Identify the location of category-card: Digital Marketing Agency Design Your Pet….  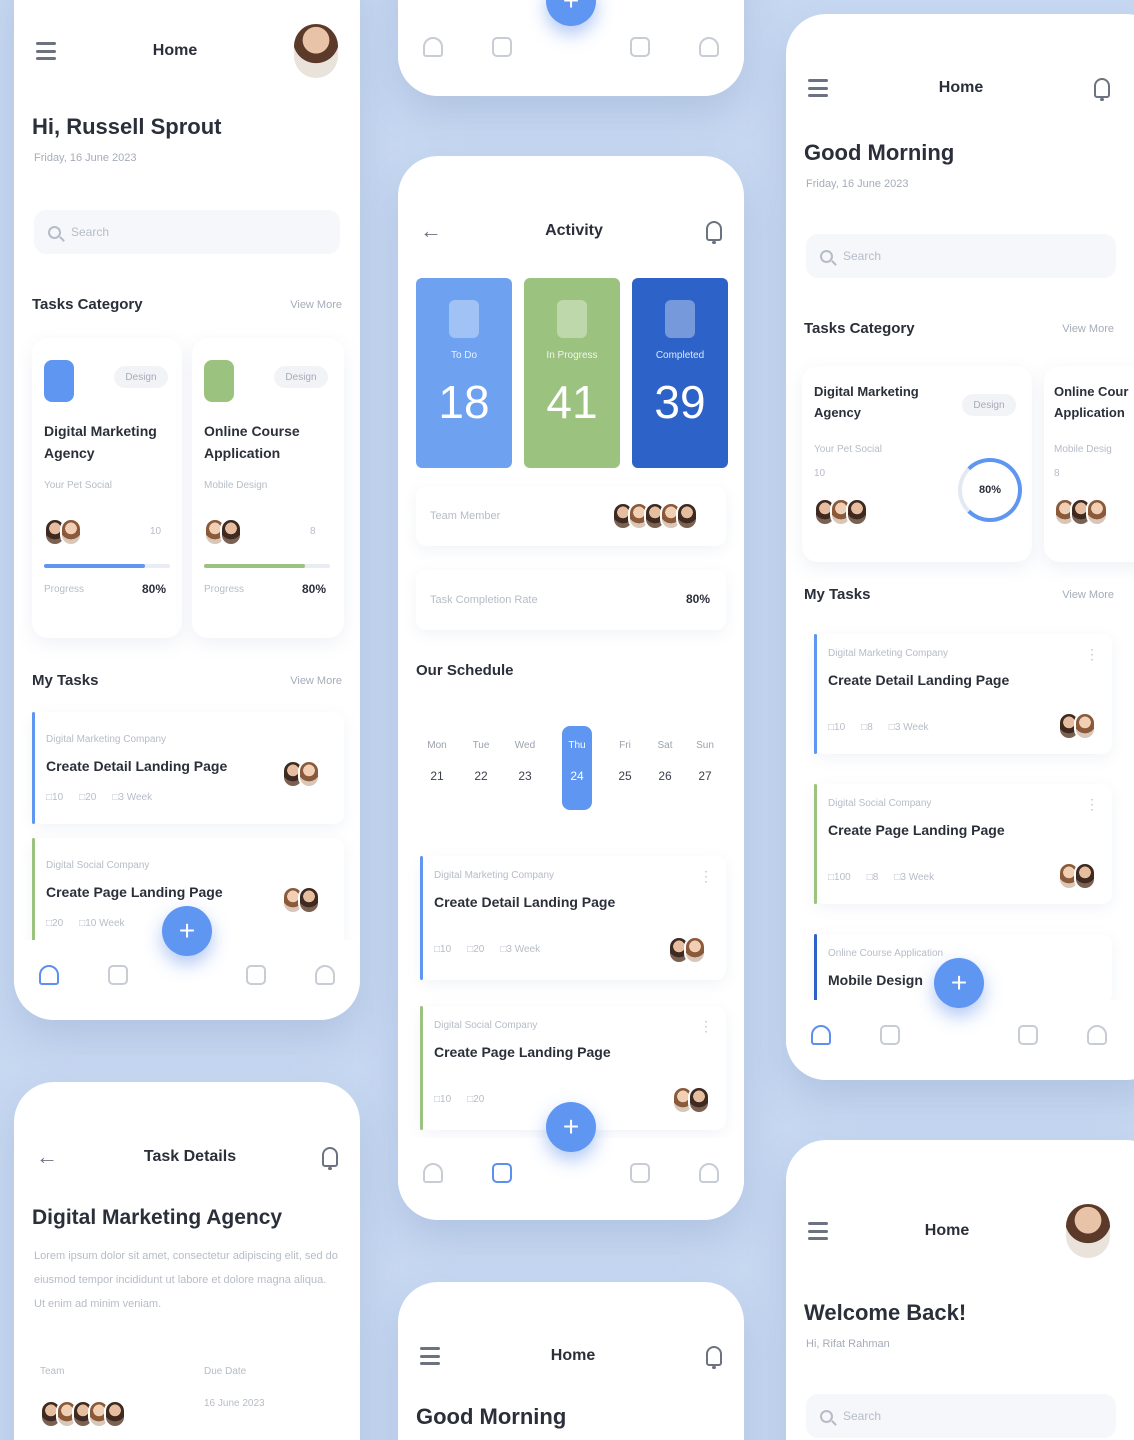
(917, 464).